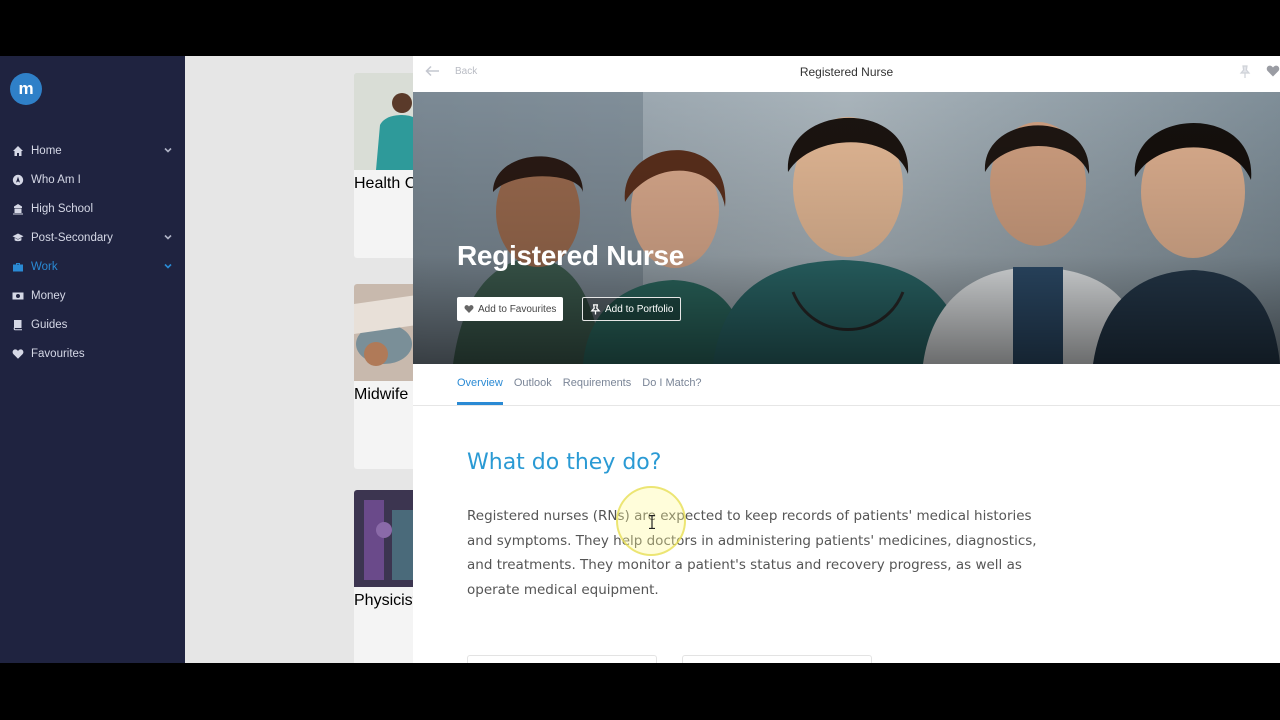 The width and height of the screenshot is (1280, 720). I want to click on add-to-portfolio-button: Add to Portfolio, so click(632, 309).